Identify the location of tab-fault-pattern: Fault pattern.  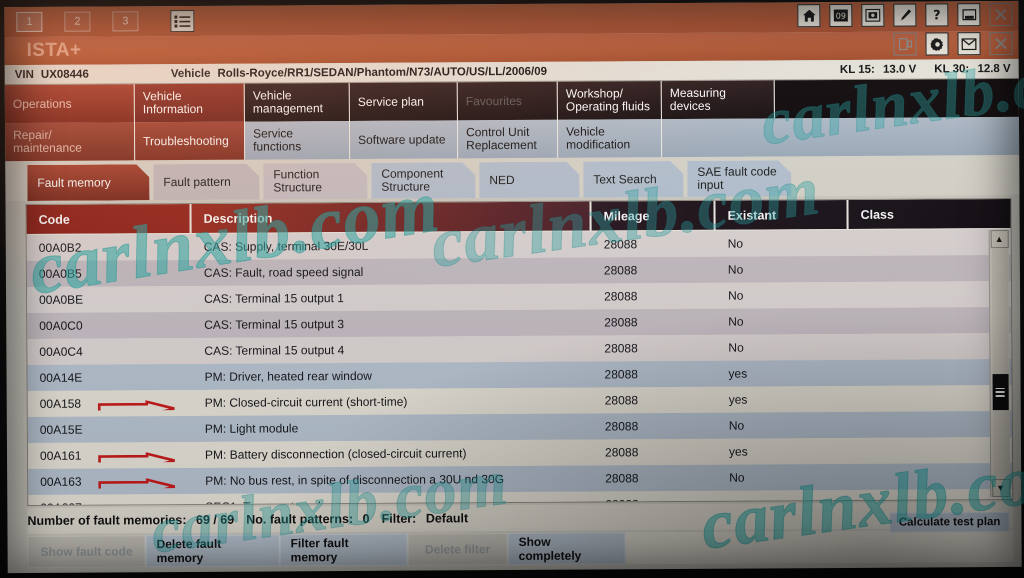
(206, 182).